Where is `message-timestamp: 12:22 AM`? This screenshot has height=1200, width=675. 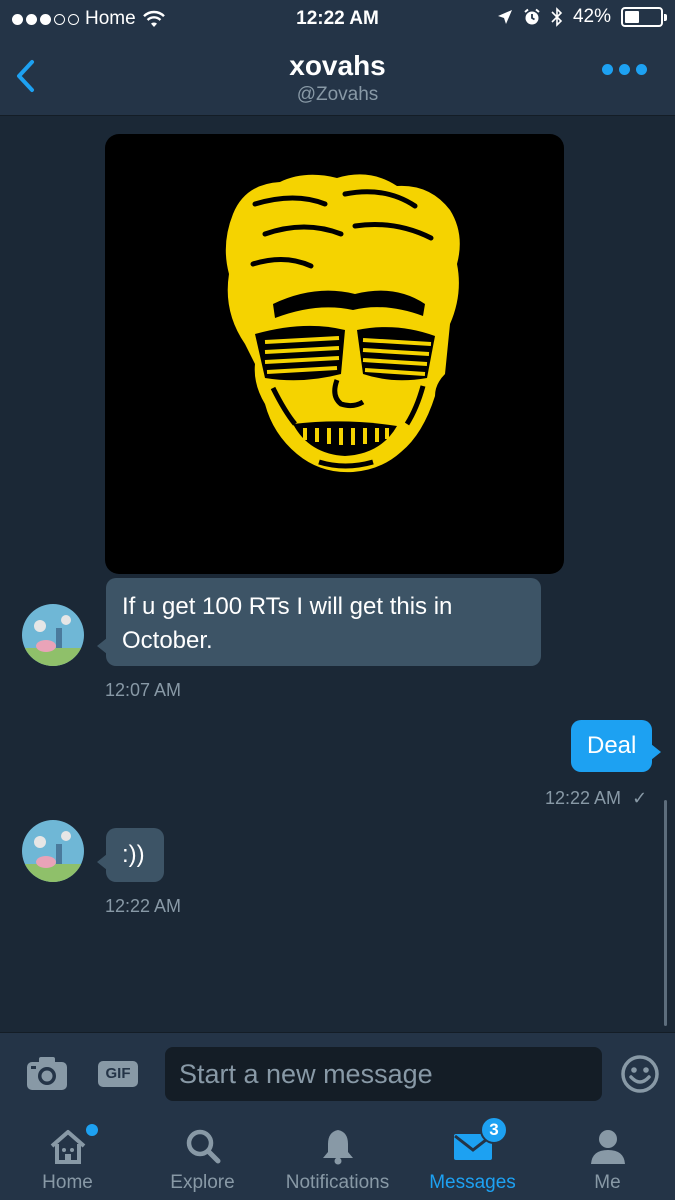
message-timestamp: 12:22 AM is located at coordinates (143, 906).